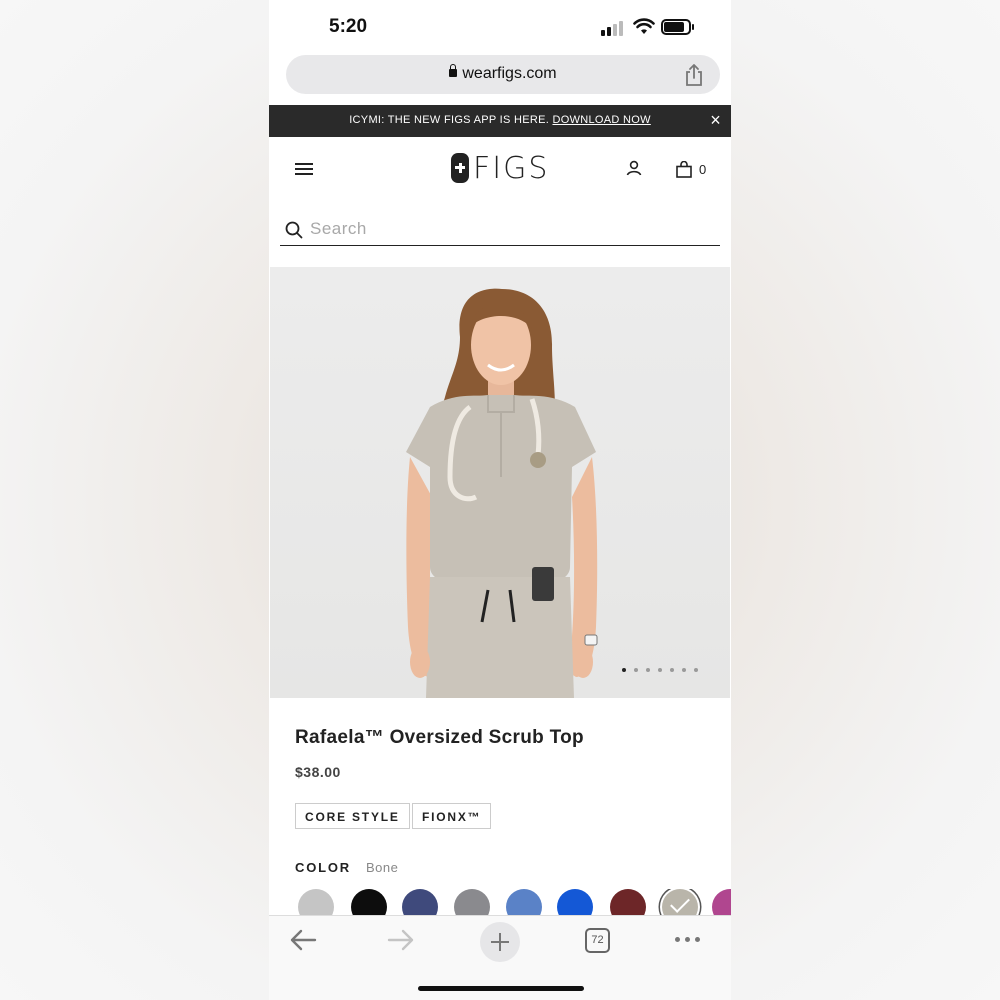 Image resolution: width=1000 pixels, height=1000 pixels. Describe the element at coordinates (634, 168) in the screenshot. I see `account-icon` at that location.